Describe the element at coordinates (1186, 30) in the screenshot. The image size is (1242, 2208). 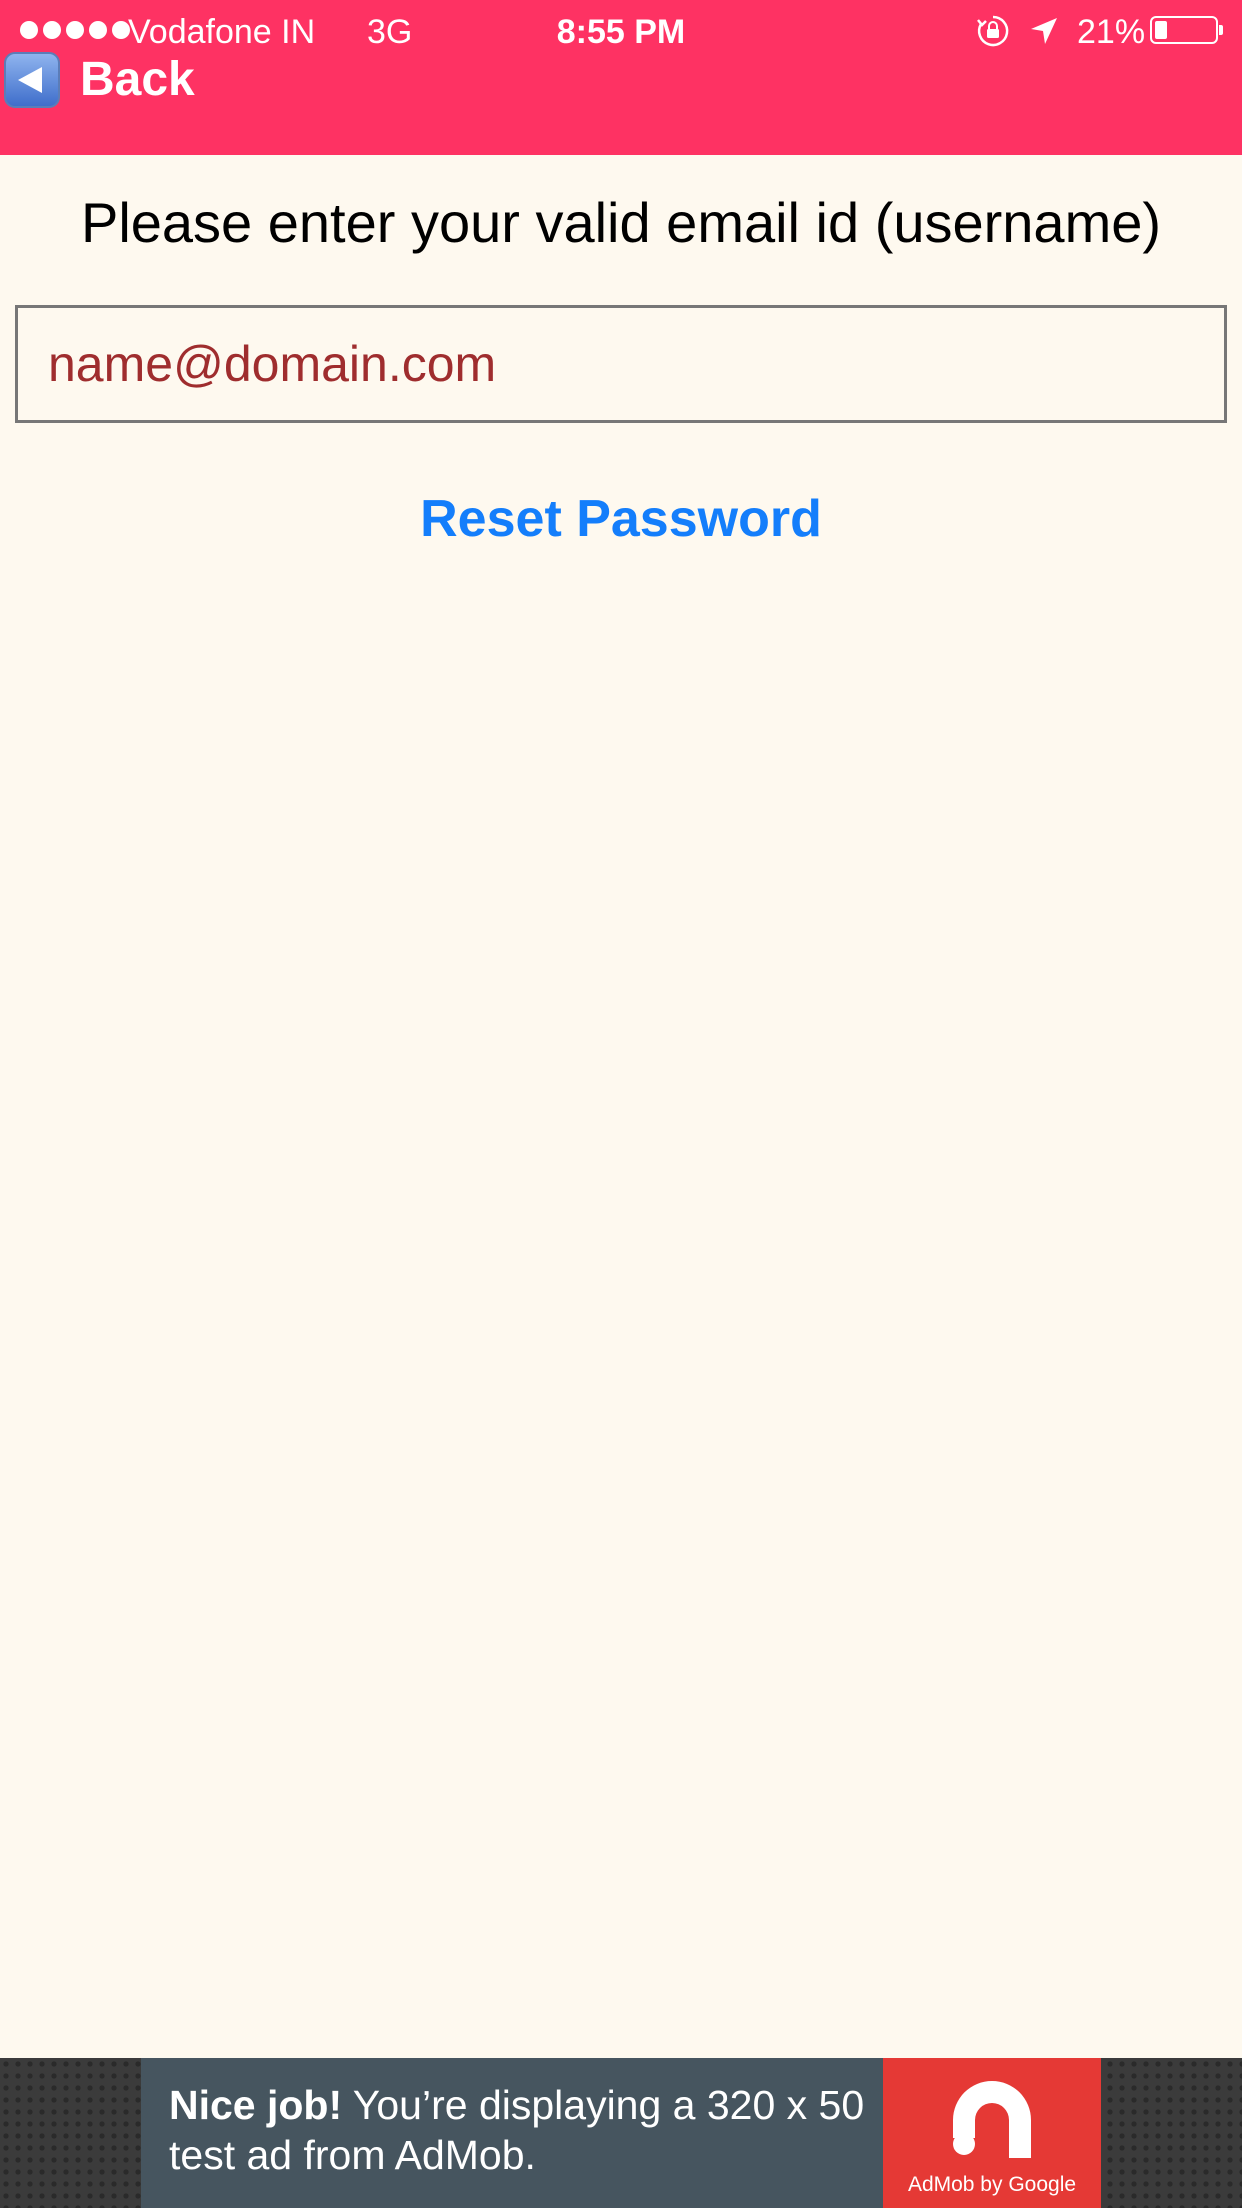
I see `battery-icon` at that location.